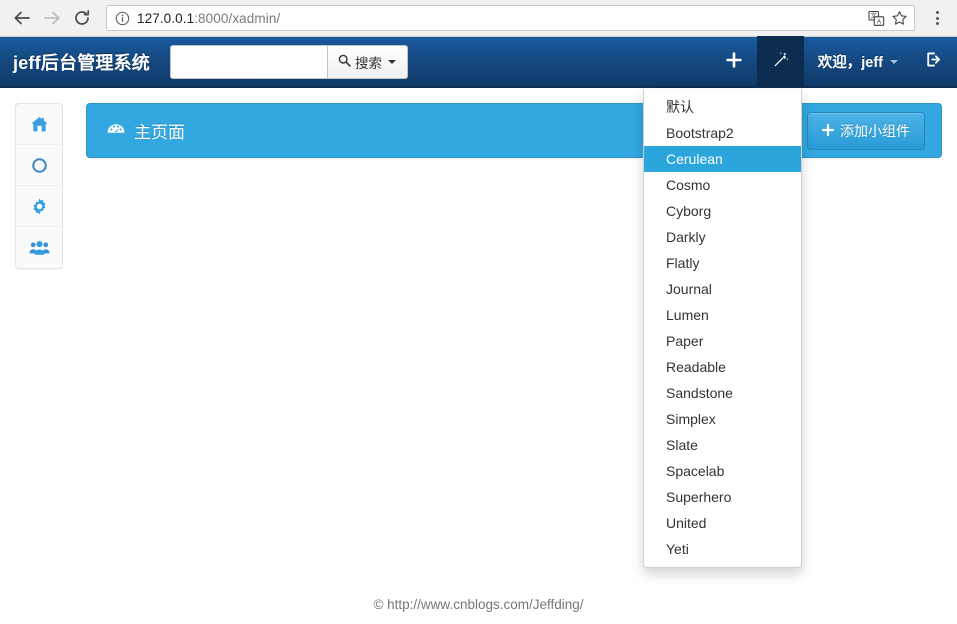  Describe the element at coordinates (478, 62) in the screenshot. I see `app-navbar: jeff后台管理系统 搜索 欢迎，jeff` at that location.